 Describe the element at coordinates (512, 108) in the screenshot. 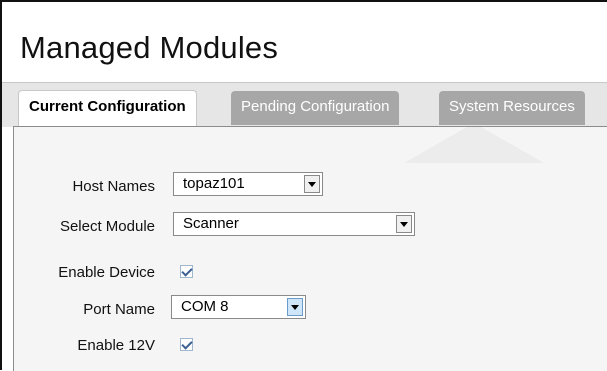

I see `tab-system-resources: System Resources` at that location.